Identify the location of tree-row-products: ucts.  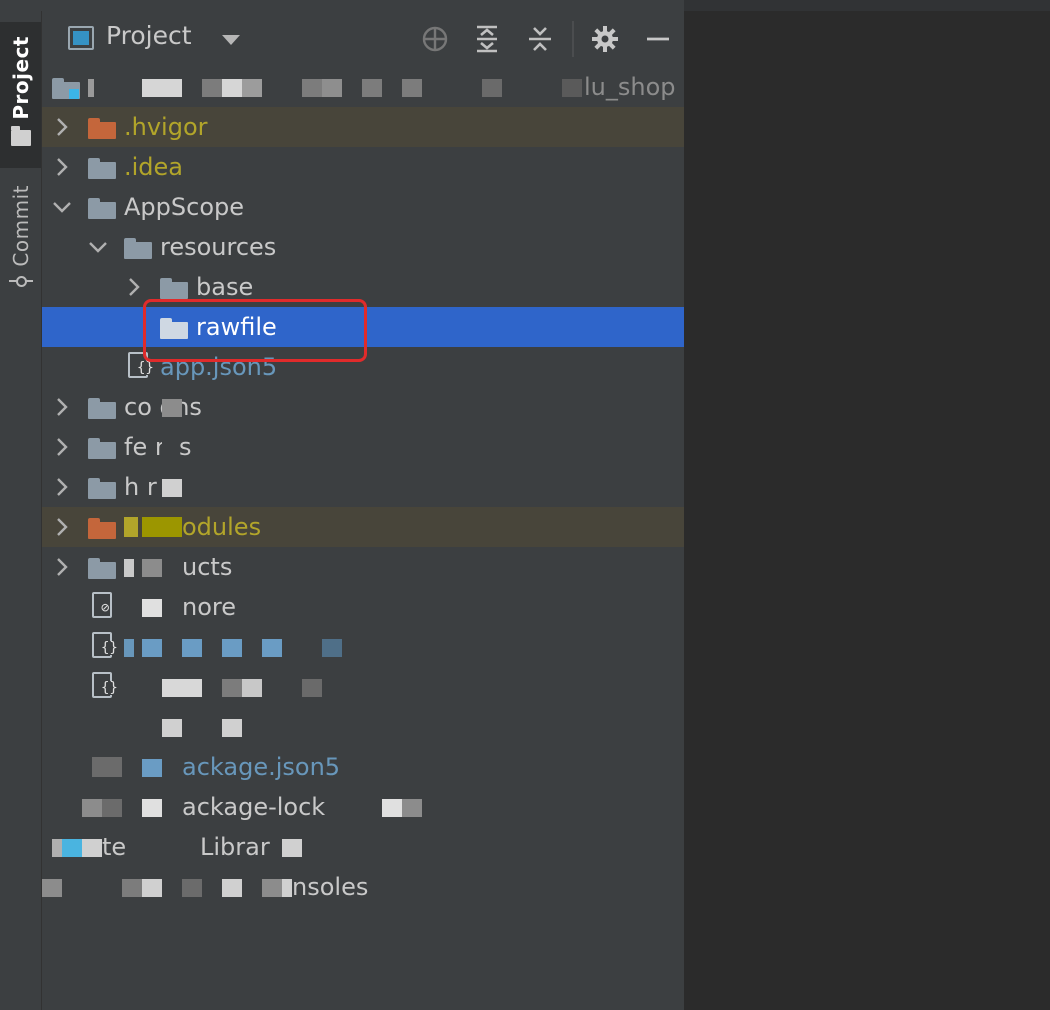
(363, 567).